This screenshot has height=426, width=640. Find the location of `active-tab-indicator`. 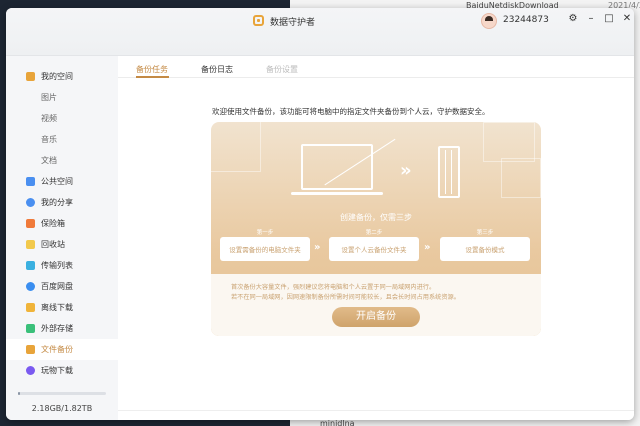

active-tab-indicator is located at coordinates (152, 77).